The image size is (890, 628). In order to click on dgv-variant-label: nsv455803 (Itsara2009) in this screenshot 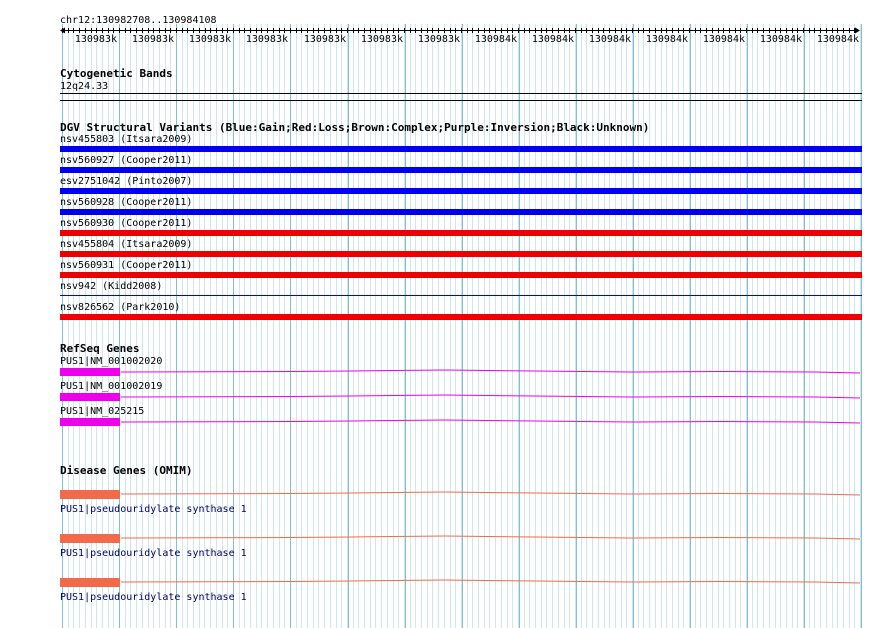, I will do `click(126, 139)`.